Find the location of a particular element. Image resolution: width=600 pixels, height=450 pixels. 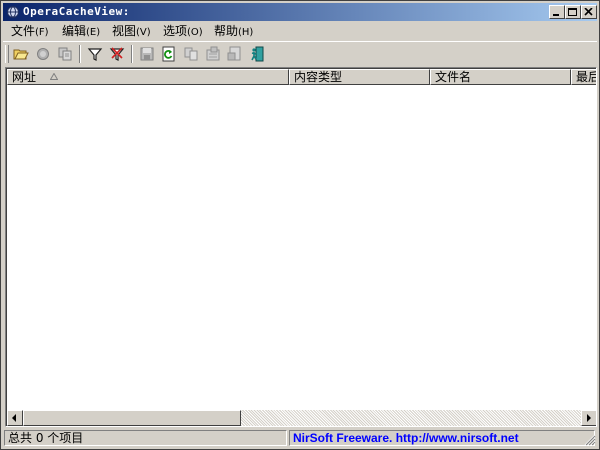

stop-button is located at coordinates (43, 54).